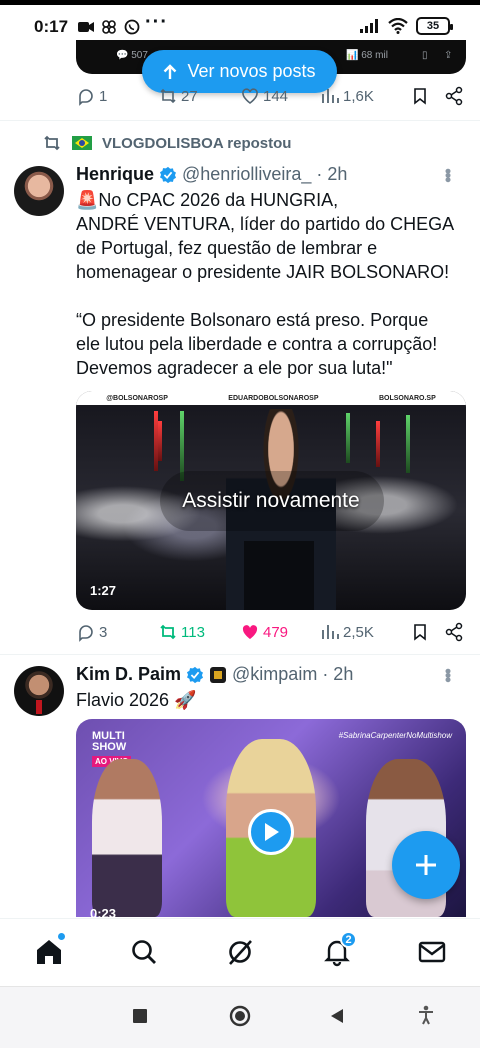  What do you see at coordinates (86, 27) in the screenshot?
I see `video-camera-icon` at bounding box center [86, 27].